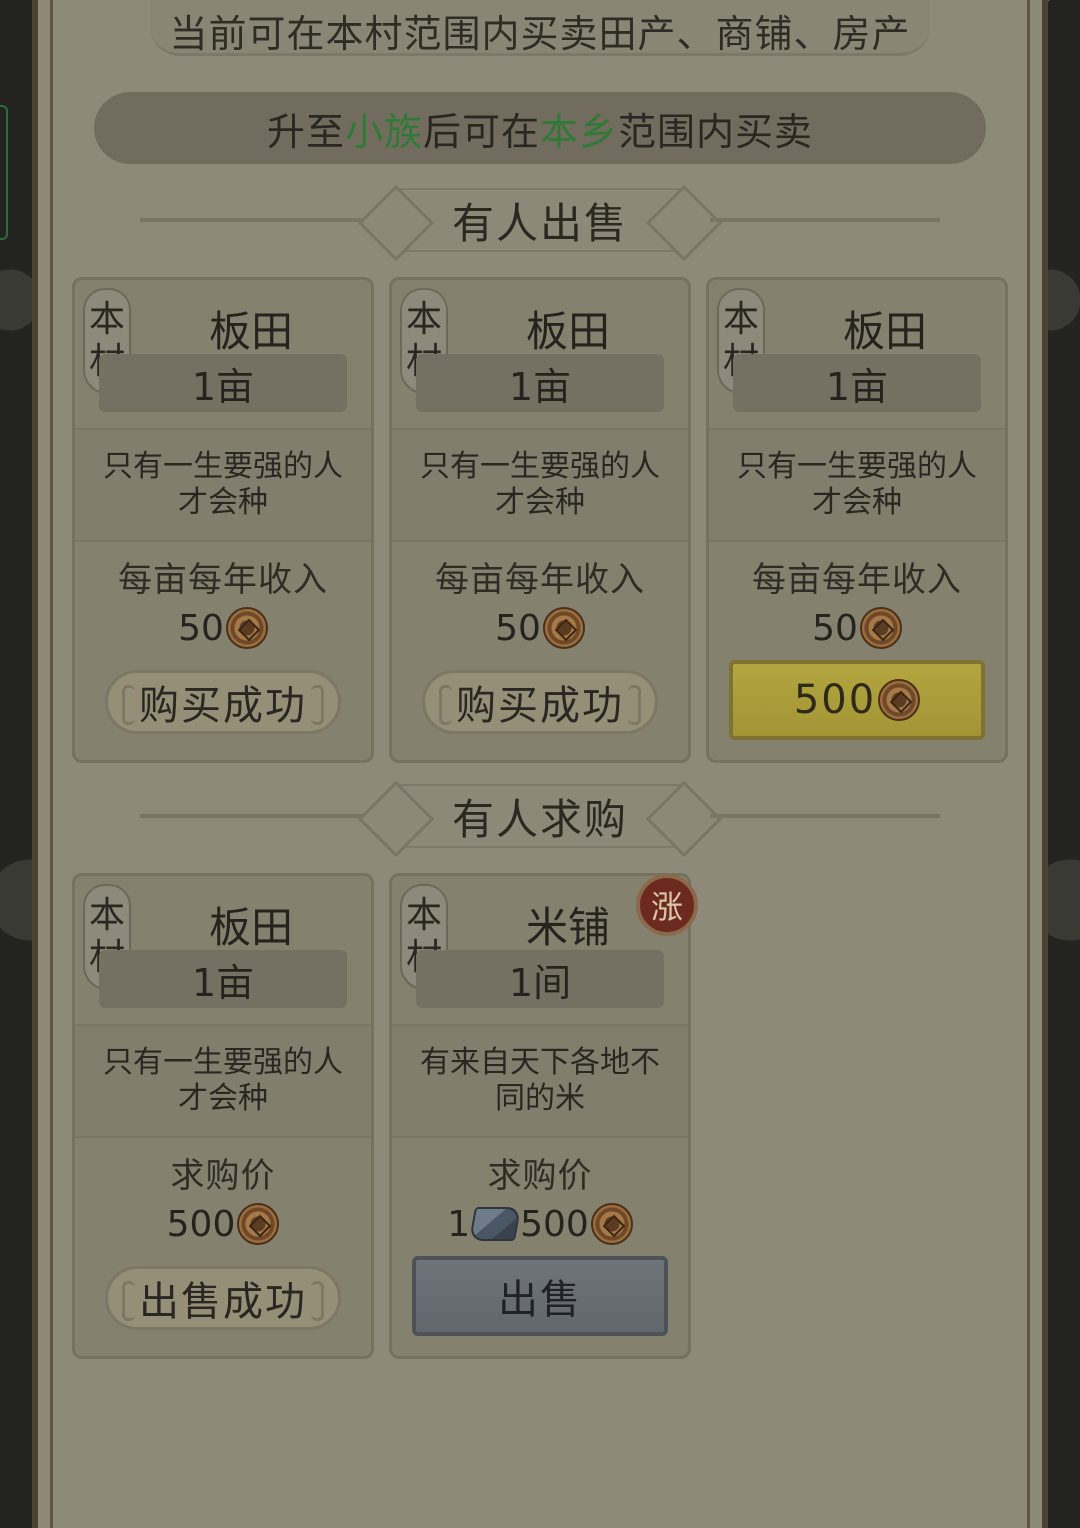  What do you see at coordinates (223, 1298) in the screenshot?
I see `sell-success-button: 出售成功` at bounding box center [223, 1298].